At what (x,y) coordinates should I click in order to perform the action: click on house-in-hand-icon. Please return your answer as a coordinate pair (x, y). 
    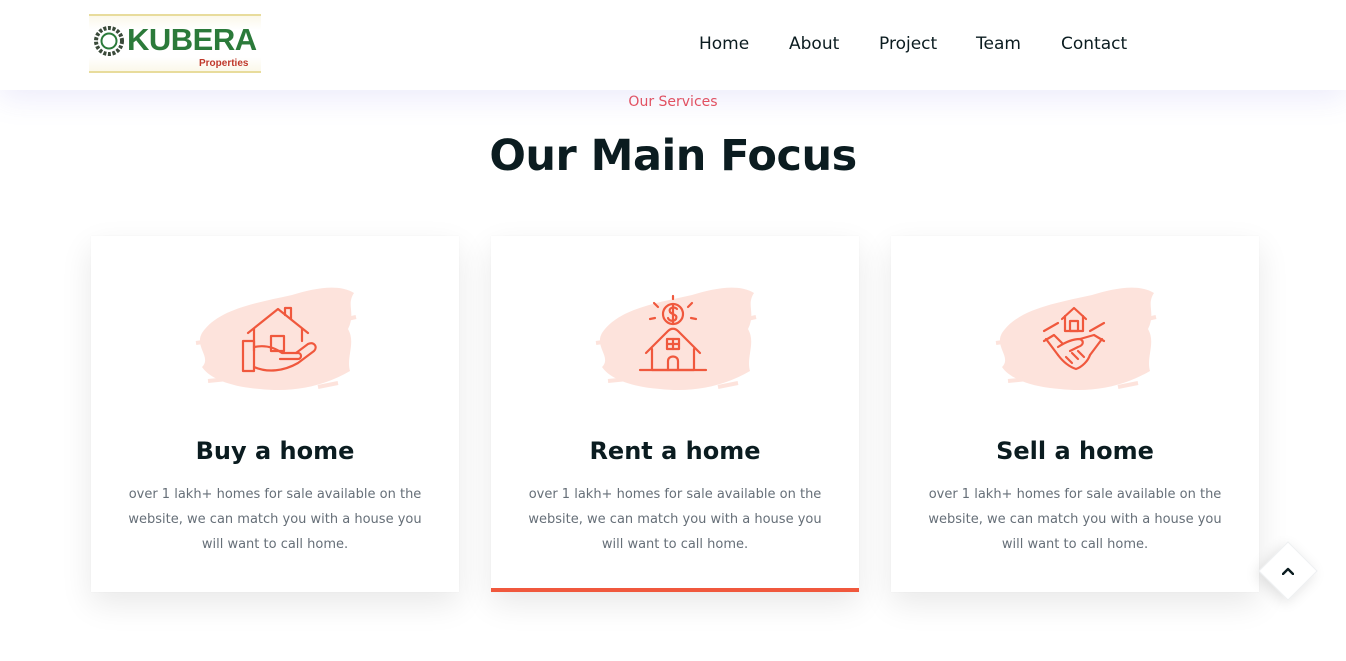
    Looking at the image, I should click on (276, 339).